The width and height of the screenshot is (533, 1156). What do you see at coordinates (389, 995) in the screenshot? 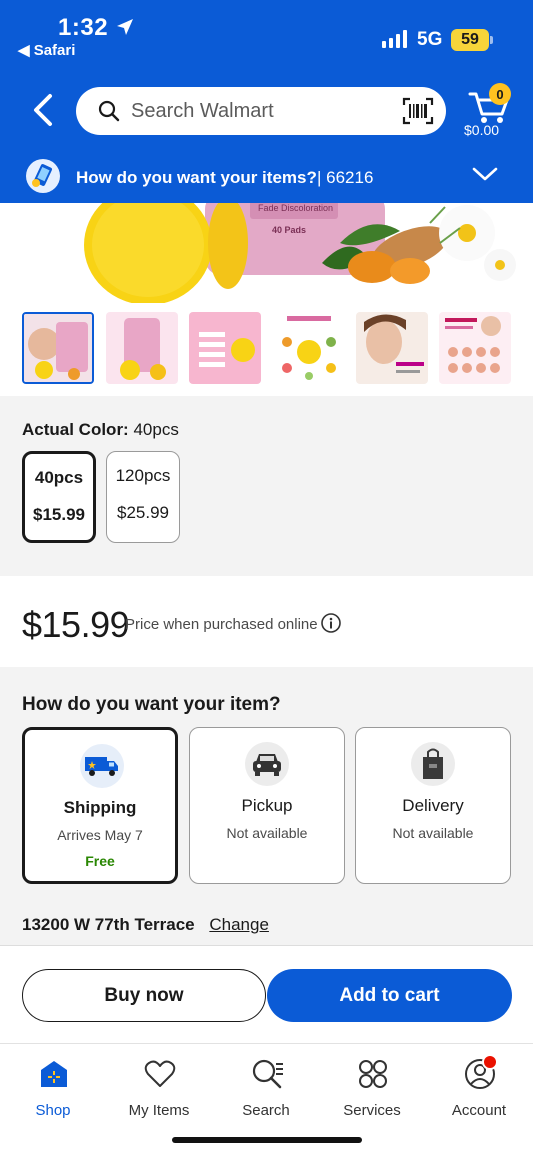
I see `add-to-cart-button: Add to cart` at bounding box center [389, 995].